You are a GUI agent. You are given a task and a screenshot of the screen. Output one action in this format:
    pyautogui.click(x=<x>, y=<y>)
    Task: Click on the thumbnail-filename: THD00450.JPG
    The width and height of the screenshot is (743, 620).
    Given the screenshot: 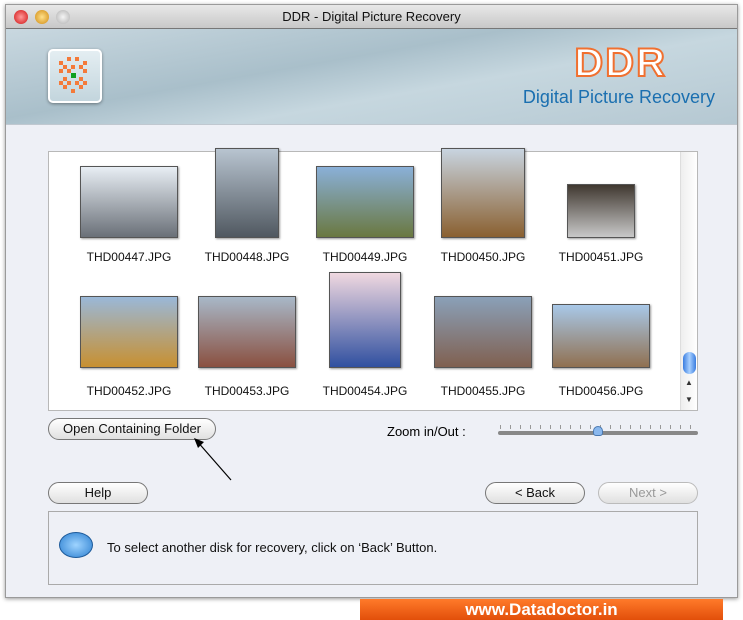 What is the action you would take?
    pyautogui.click(x=483, y=257)
    